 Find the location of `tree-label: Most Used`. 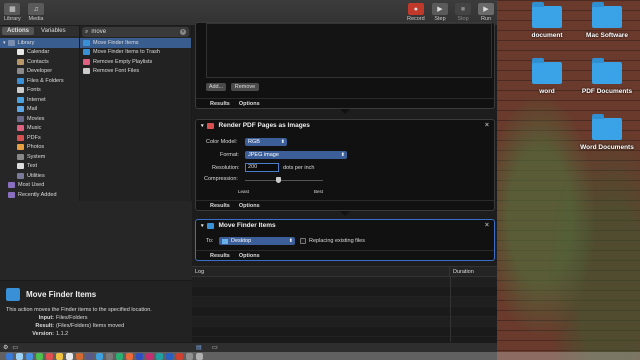

tree-label: Most Used is located at coordinates (31, 185).